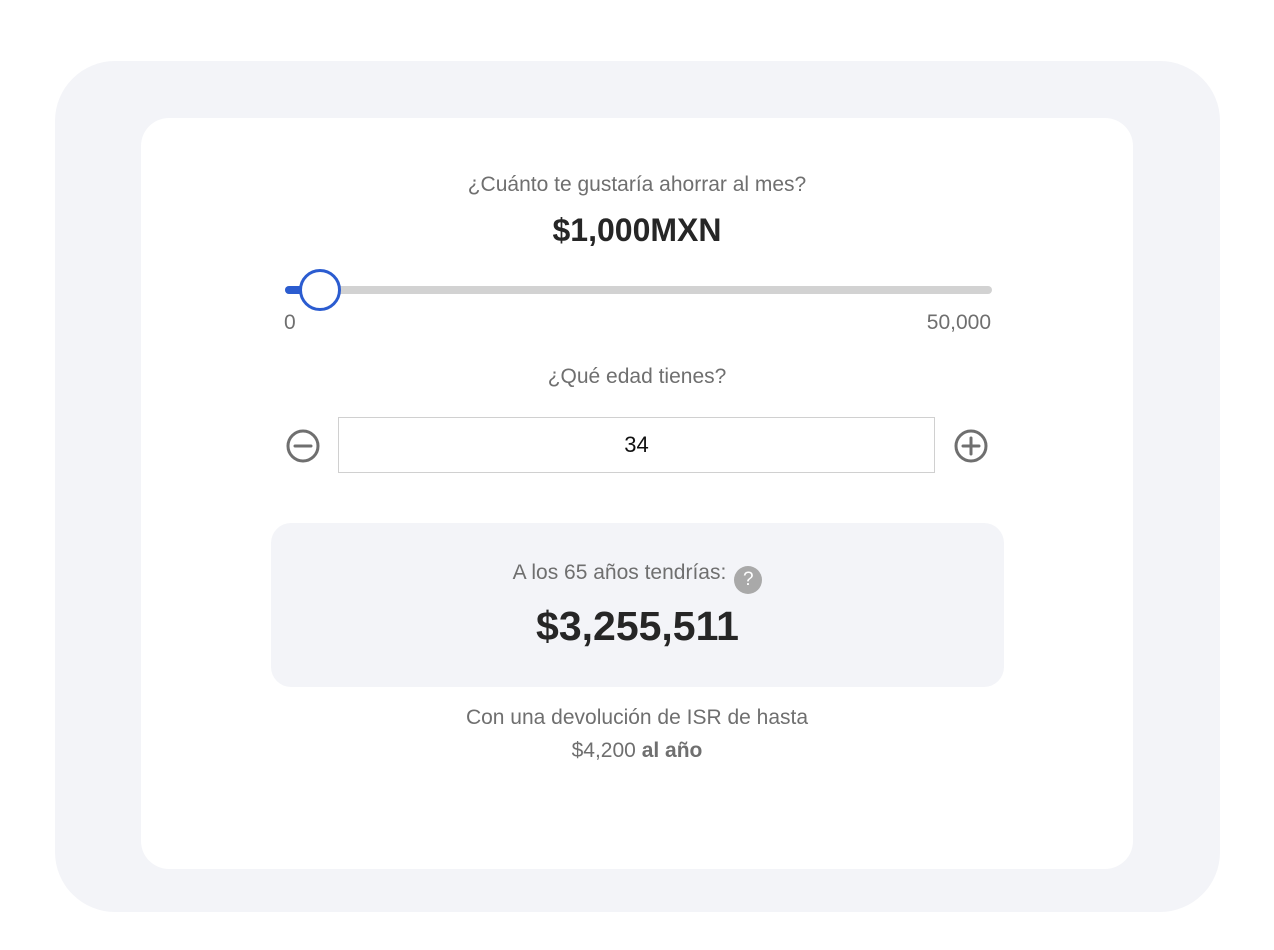  I want to click on projection-panel: A los 65 años tendrías:? $3,255,511, so click(637, 605).